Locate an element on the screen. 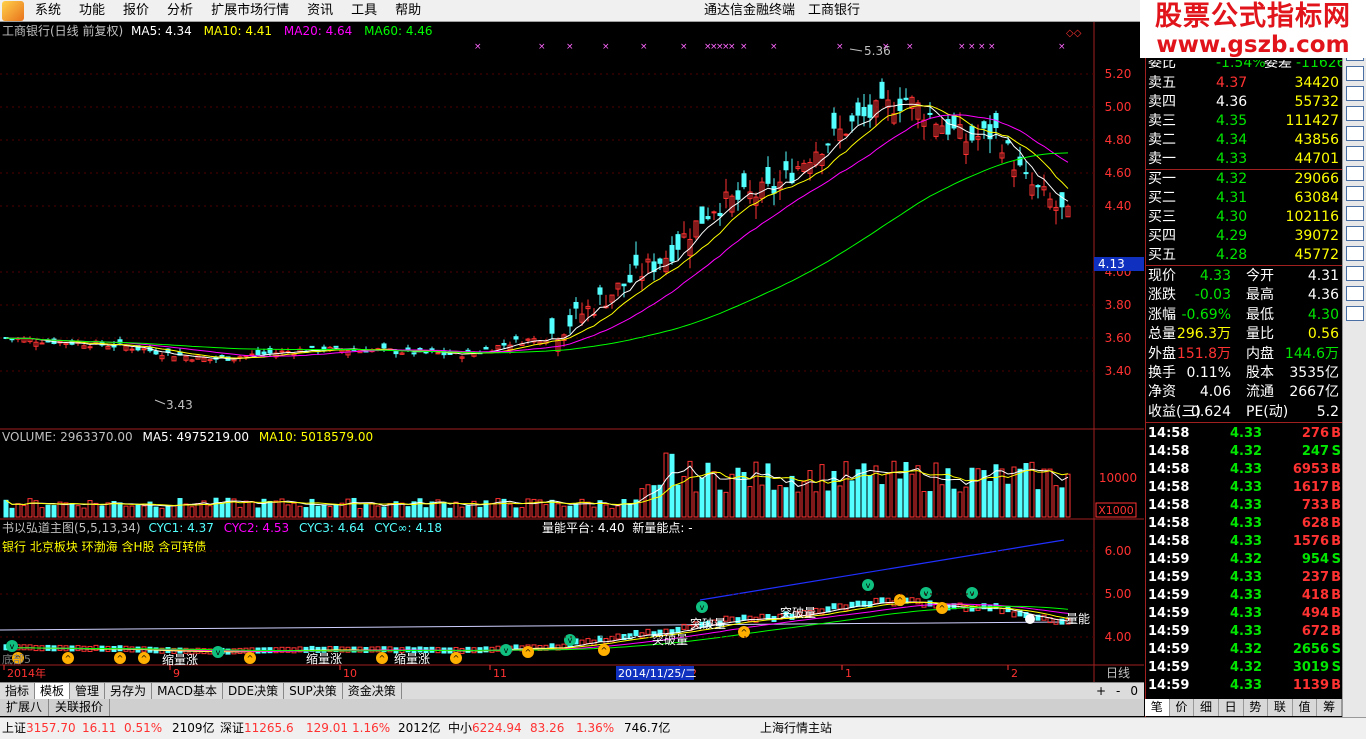 The width and height of the screenshot is (1366, 739). quote-tabs: 笔价细日势联值筹 is located at coordinates (1243, 707).